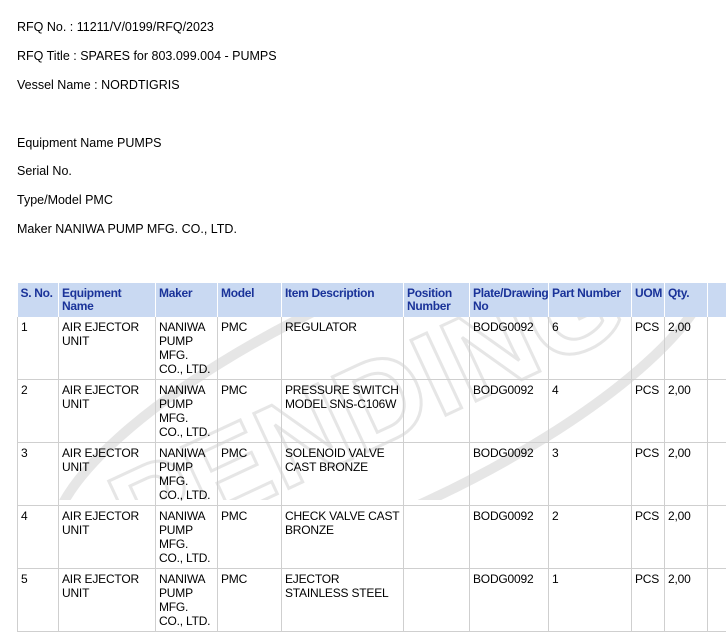 The image size is (726, 641). What do you see at coordinates (38, 348) in the screenshot?
I see `cell-sno: 1` at bounding box center [38, 348].